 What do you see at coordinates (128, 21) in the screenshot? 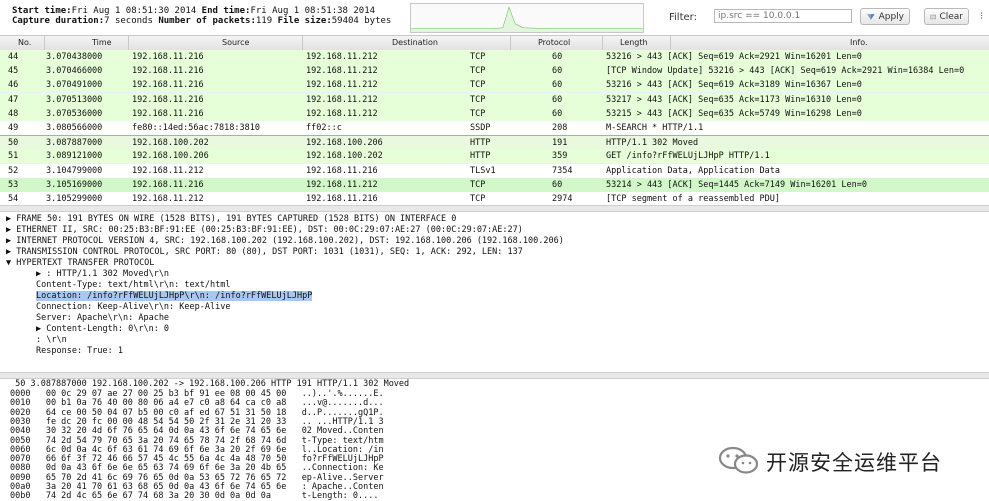
I see `duration-value: 7 seconds` at bounding box center [128, 21].